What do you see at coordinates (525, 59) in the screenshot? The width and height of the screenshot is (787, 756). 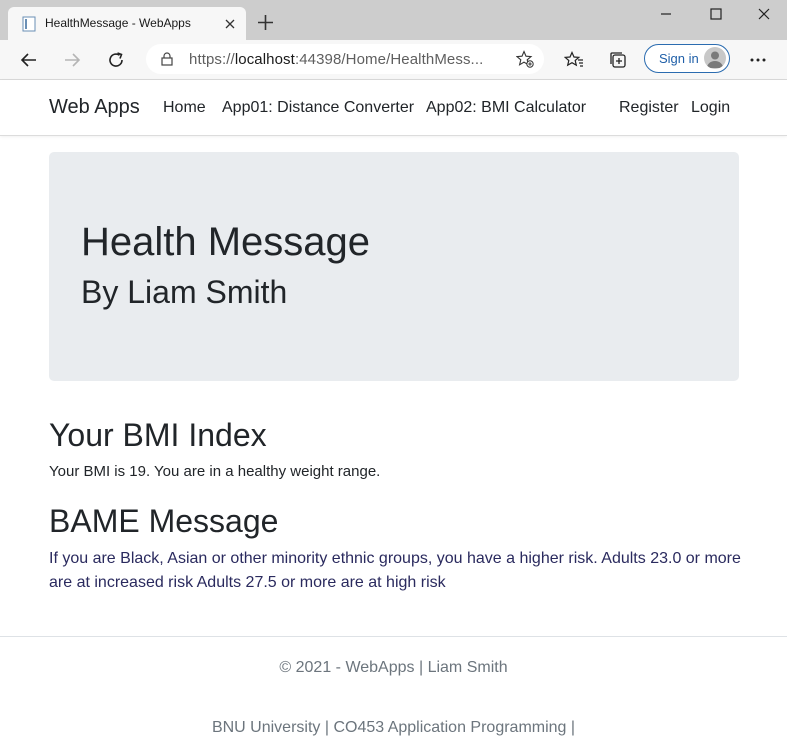 I see `add-favorite-icon` at bounding box center [525, 59].